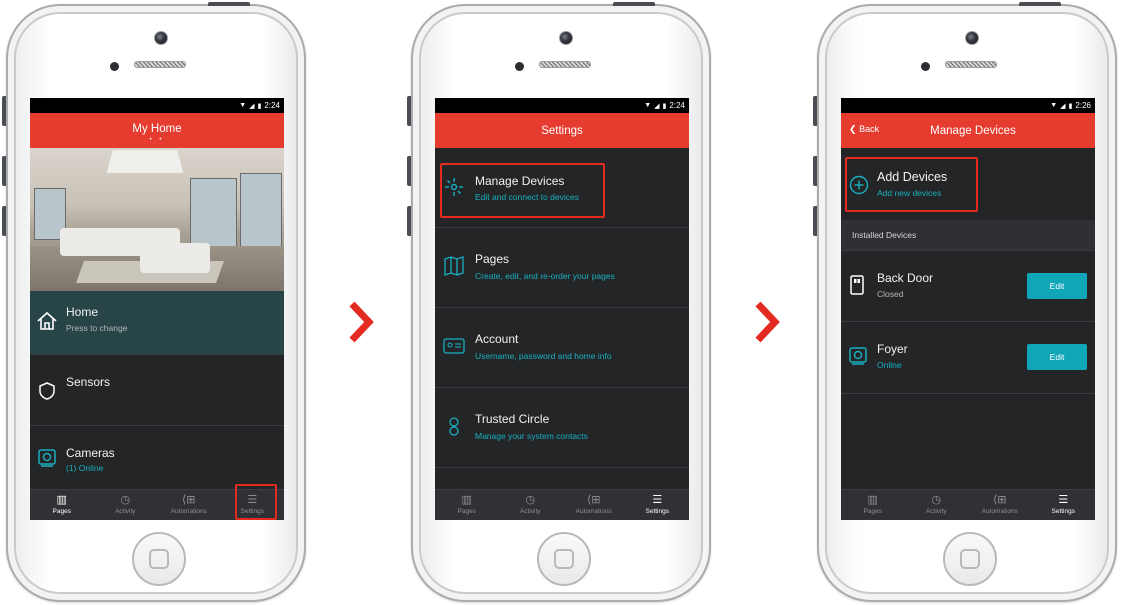 The height and width of the screenshot is (605, 1122). Describe the element at coordinates (519, 66) in the screenshot. I see `sensor-dot` at that location.